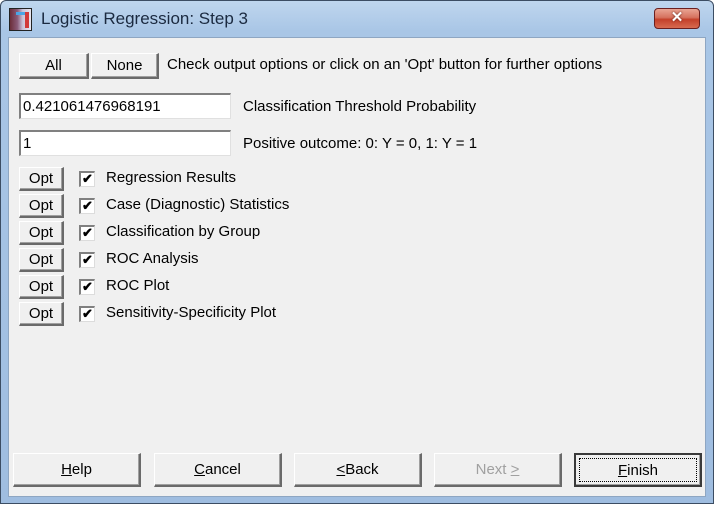  I want to click on finish-button: Finish, so click(638, 470).